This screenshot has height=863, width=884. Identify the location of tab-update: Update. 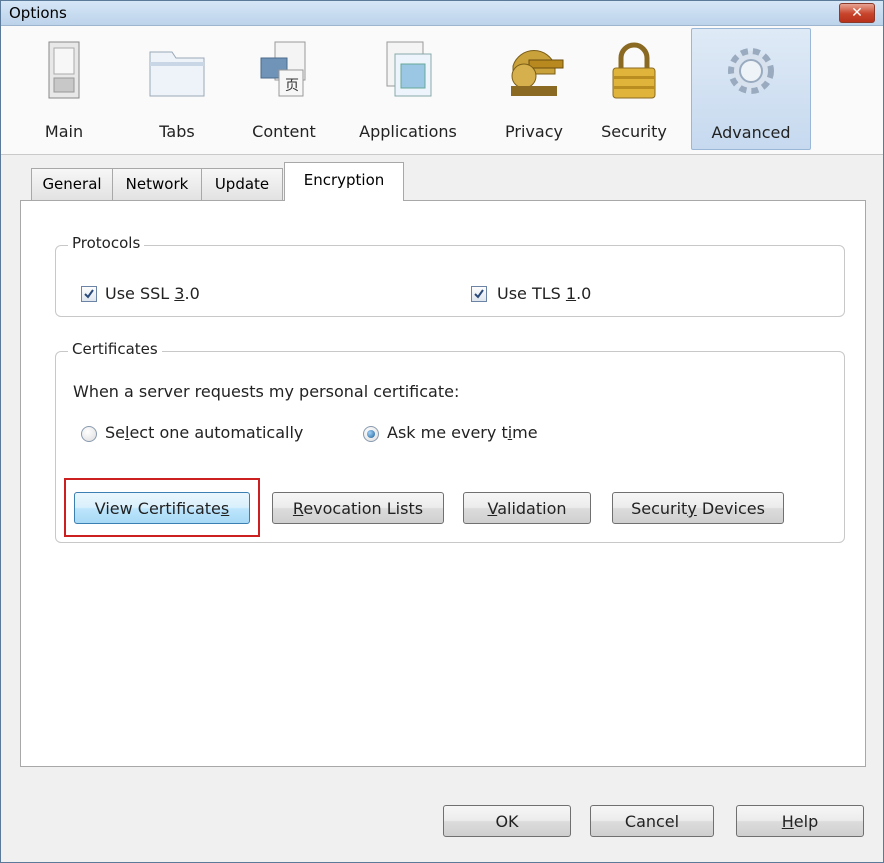
(242, 184).